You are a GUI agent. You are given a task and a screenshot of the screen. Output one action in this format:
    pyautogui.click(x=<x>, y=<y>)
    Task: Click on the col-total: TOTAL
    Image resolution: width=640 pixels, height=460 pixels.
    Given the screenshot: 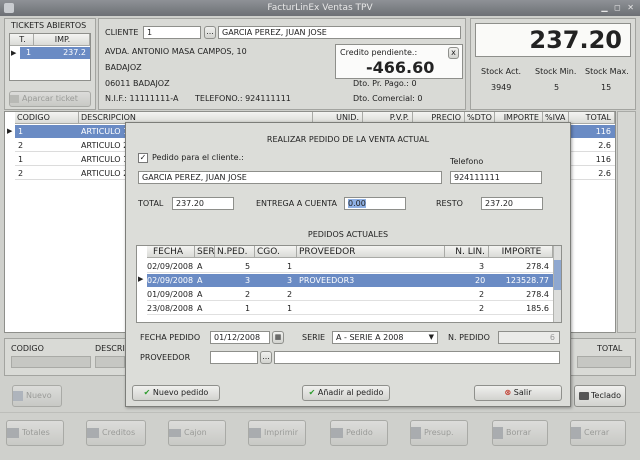 What is the action you would take?
    pyautogui.click(x=592, y=118)
    